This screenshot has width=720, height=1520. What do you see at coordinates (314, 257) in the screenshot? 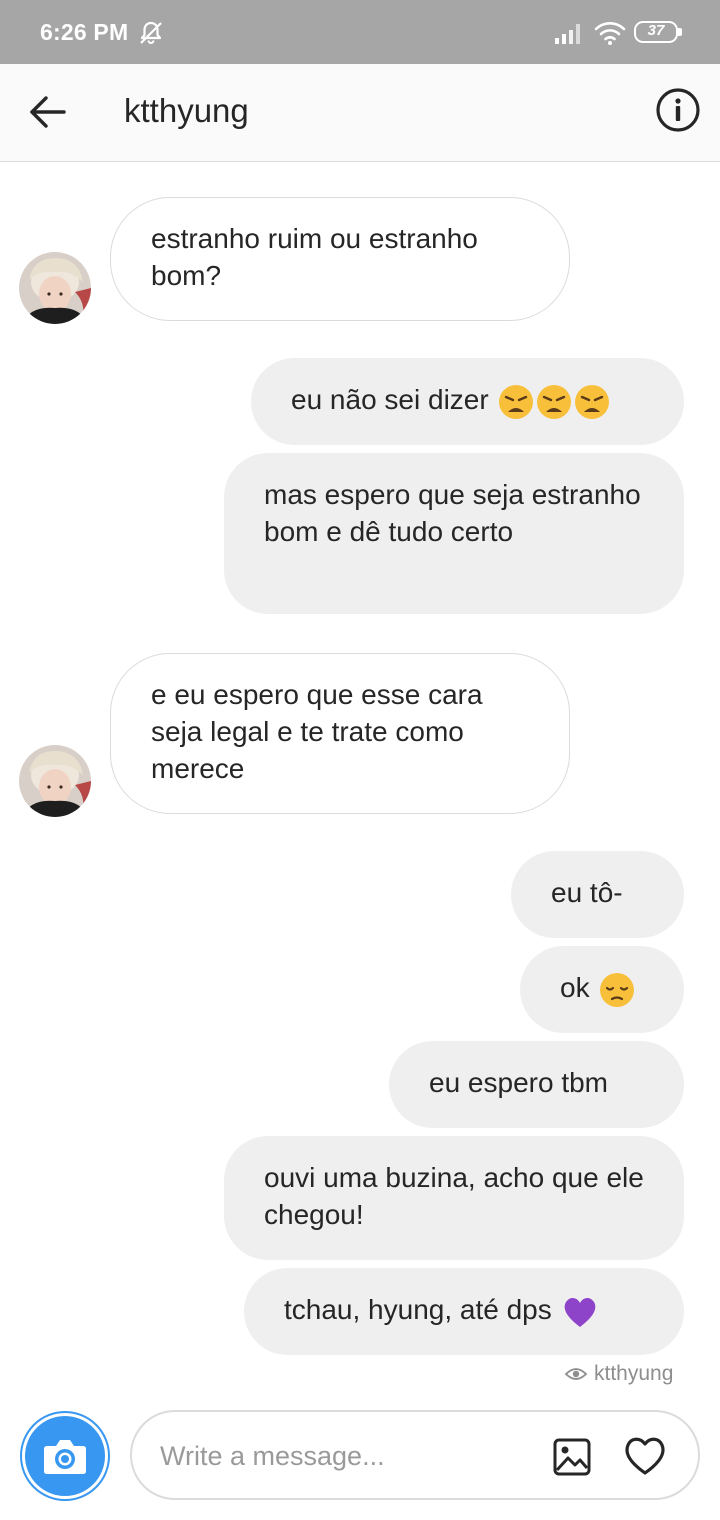
I see `message-text: estranho ruim ou estranho bom?` at bounding box center [314, 257].